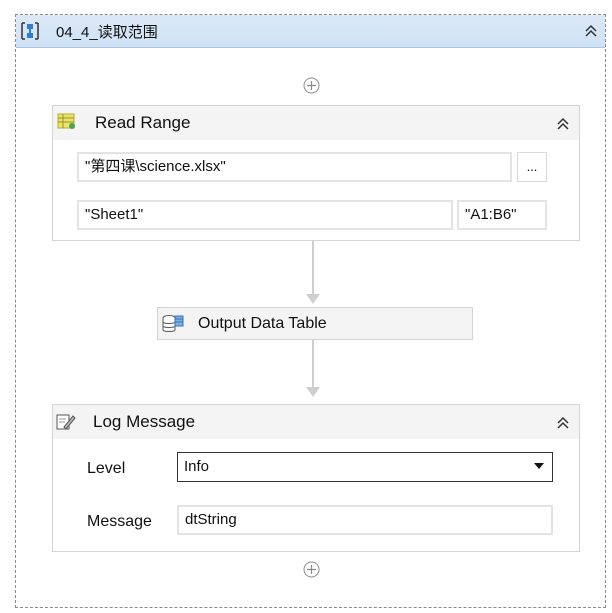  What do you see at coordinates (316, 123) in the screenshot?
I see `read-range-header: Read Range` at bounding box center [316, 123].